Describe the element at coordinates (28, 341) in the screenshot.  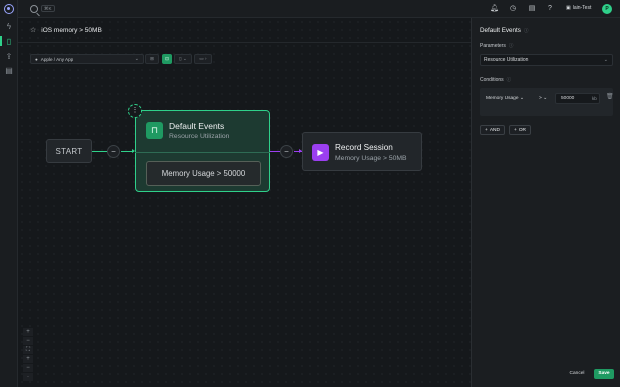
I see `zoom-out-button: −` at that location.